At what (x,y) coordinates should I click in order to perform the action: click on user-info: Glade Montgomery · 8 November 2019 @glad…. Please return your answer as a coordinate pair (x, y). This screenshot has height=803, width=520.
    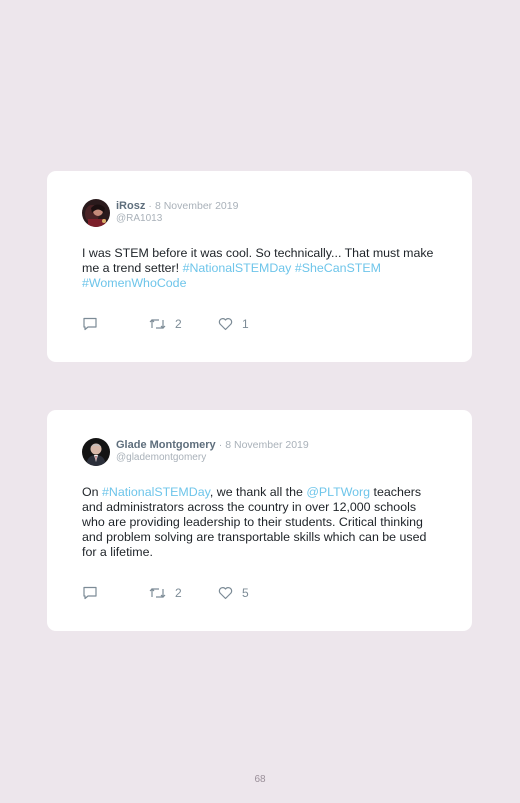
    Looking at the image, I should click on (212, 451).